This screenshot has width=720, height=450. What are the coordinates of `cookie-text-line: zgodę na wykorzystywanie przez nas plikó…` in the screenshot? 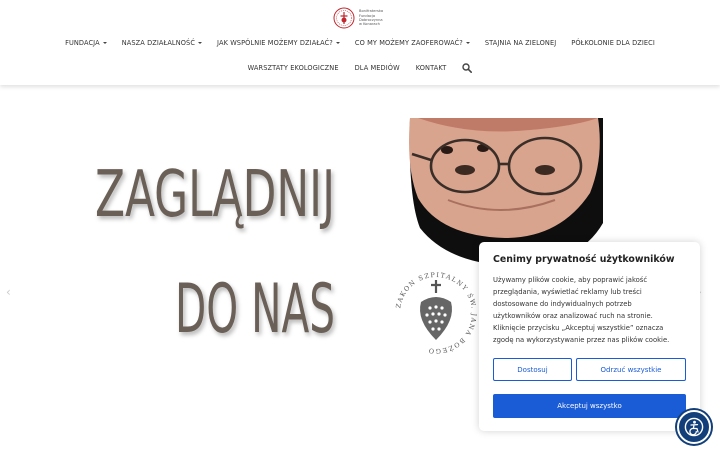 It's located at (581, 340).